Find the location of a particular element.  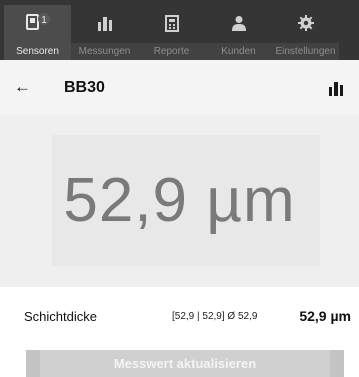

gear-icon is located at coordinates (305, 23).